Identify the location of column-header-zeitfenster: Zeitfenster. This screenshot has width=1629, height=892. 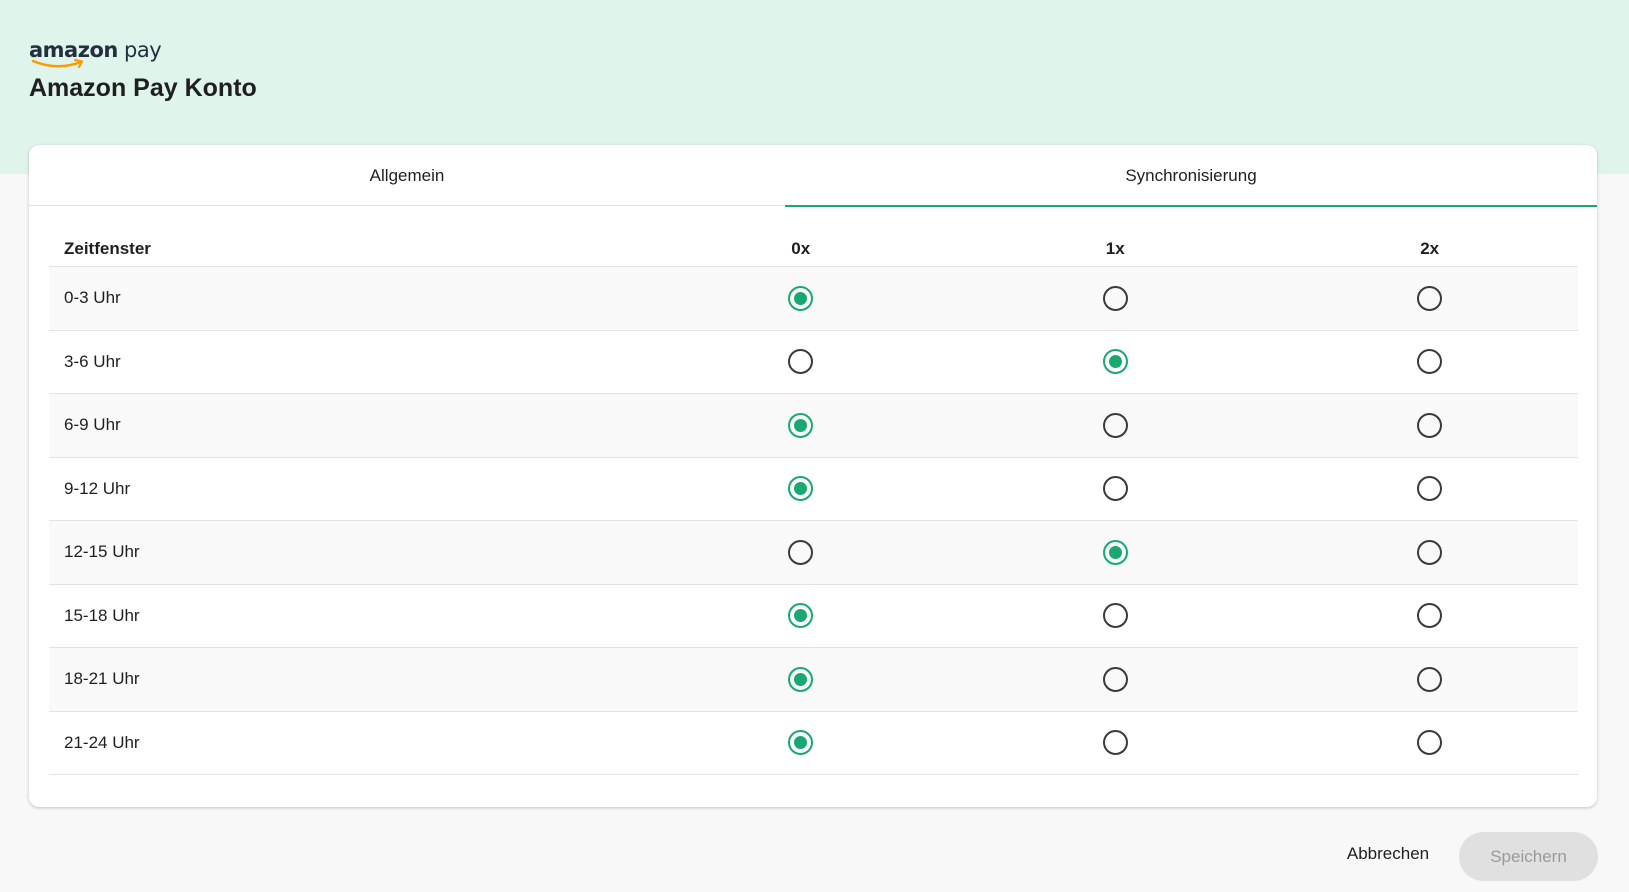
(107, 248).